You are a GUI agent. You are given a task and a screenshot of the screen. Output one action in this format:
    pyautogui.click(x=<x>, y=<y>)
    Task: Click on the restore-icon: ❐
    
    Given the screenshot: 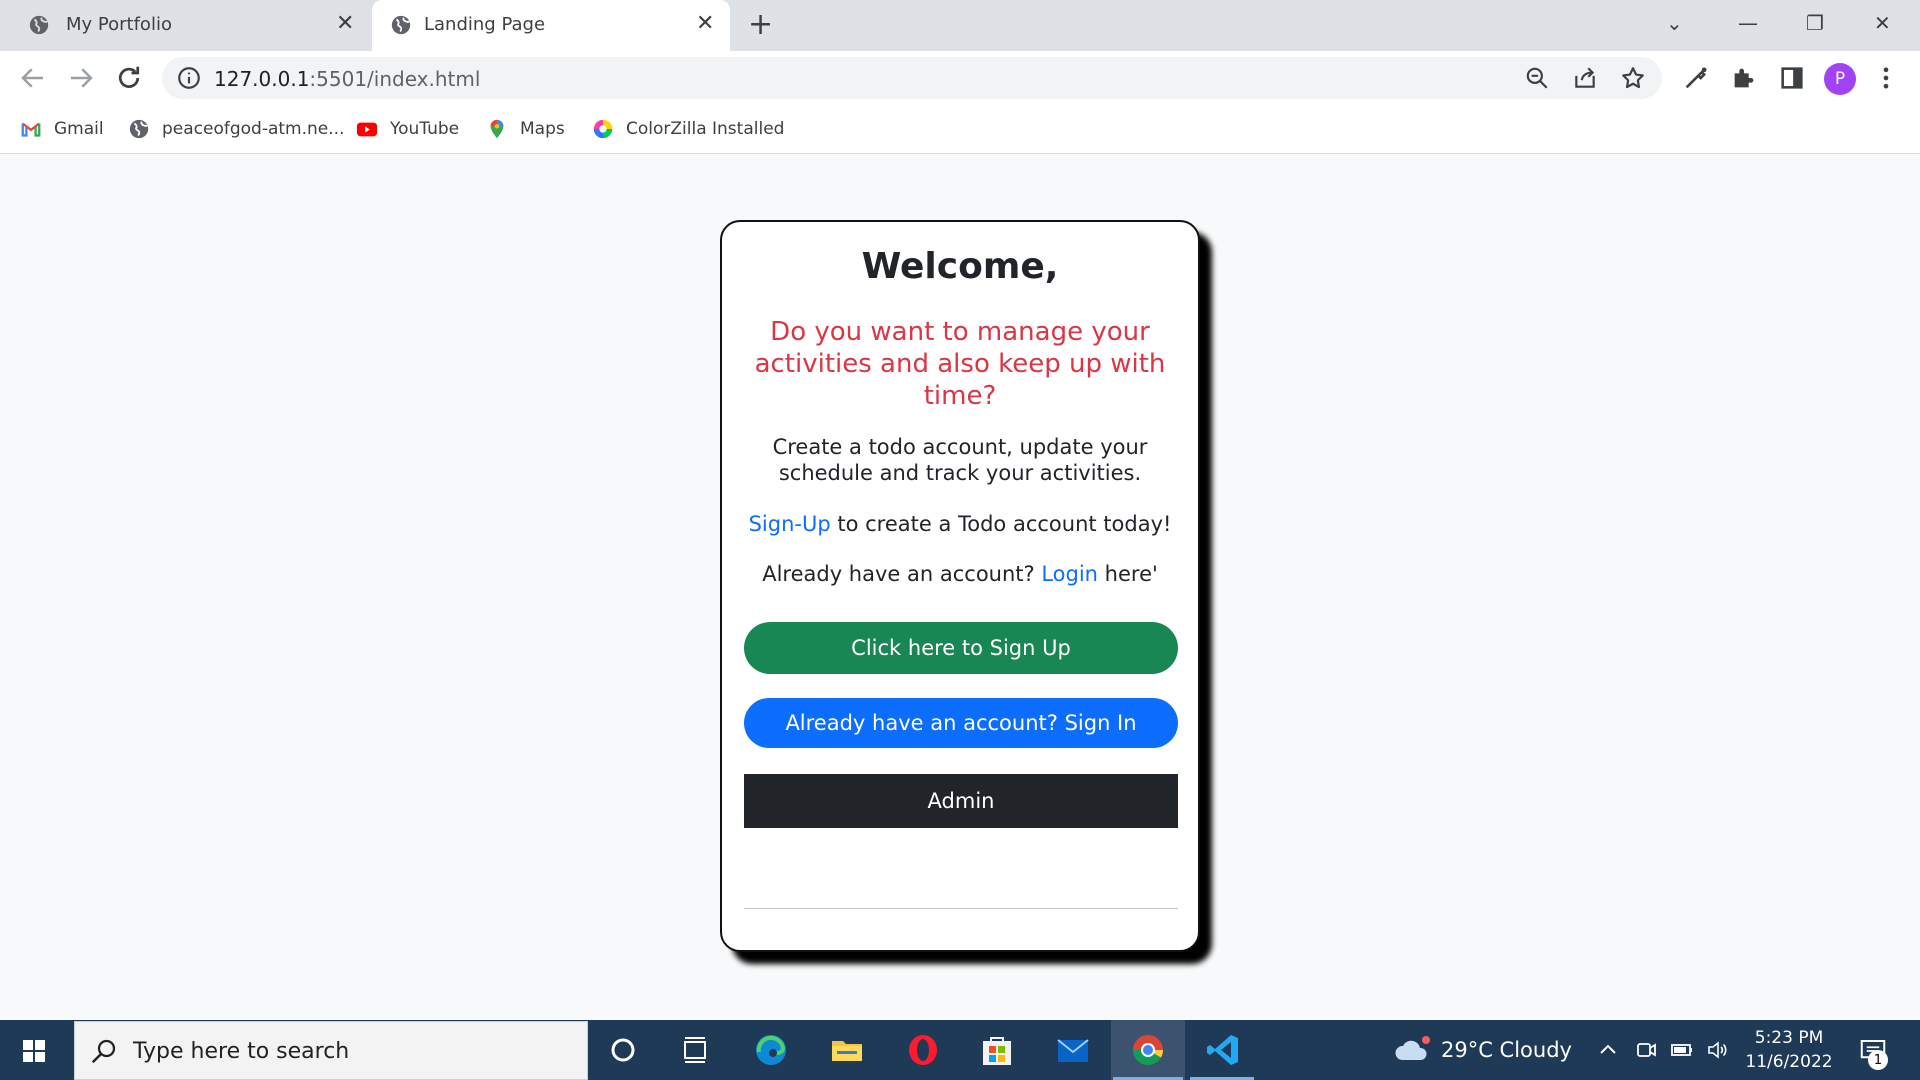 What is the action you would take?
    pyautogui.click(x=1815, y=23)
    